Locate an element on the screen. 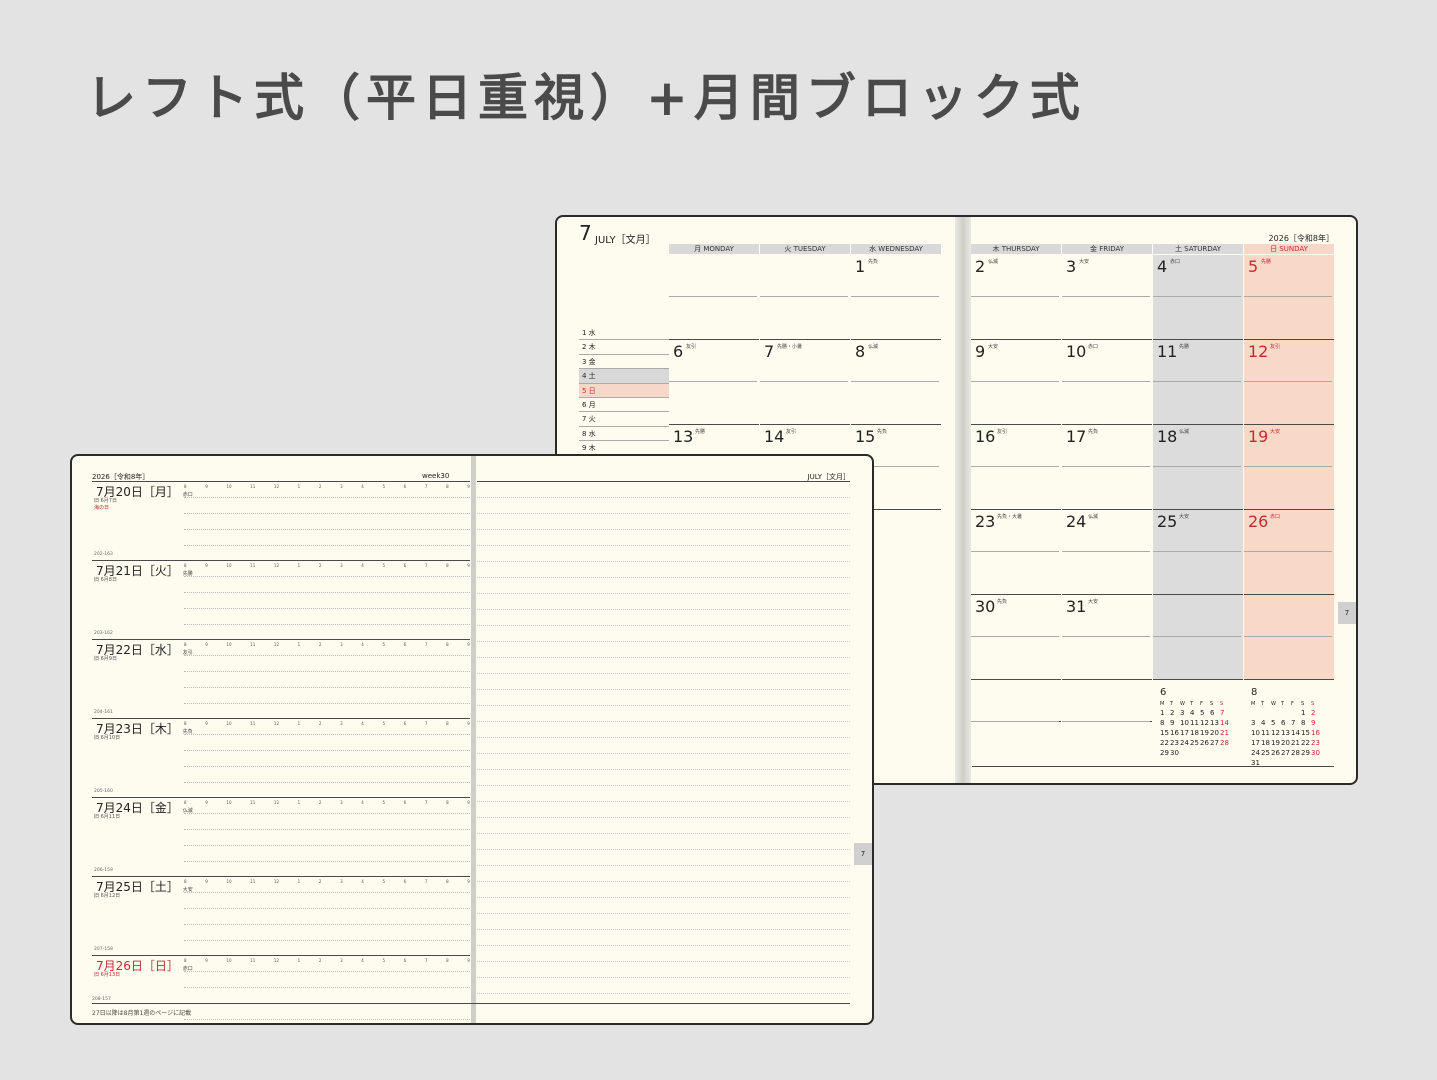 This screenshot has height=1080, width=1437. weekly-week-number: week30 is located at coordinates (436, 476).